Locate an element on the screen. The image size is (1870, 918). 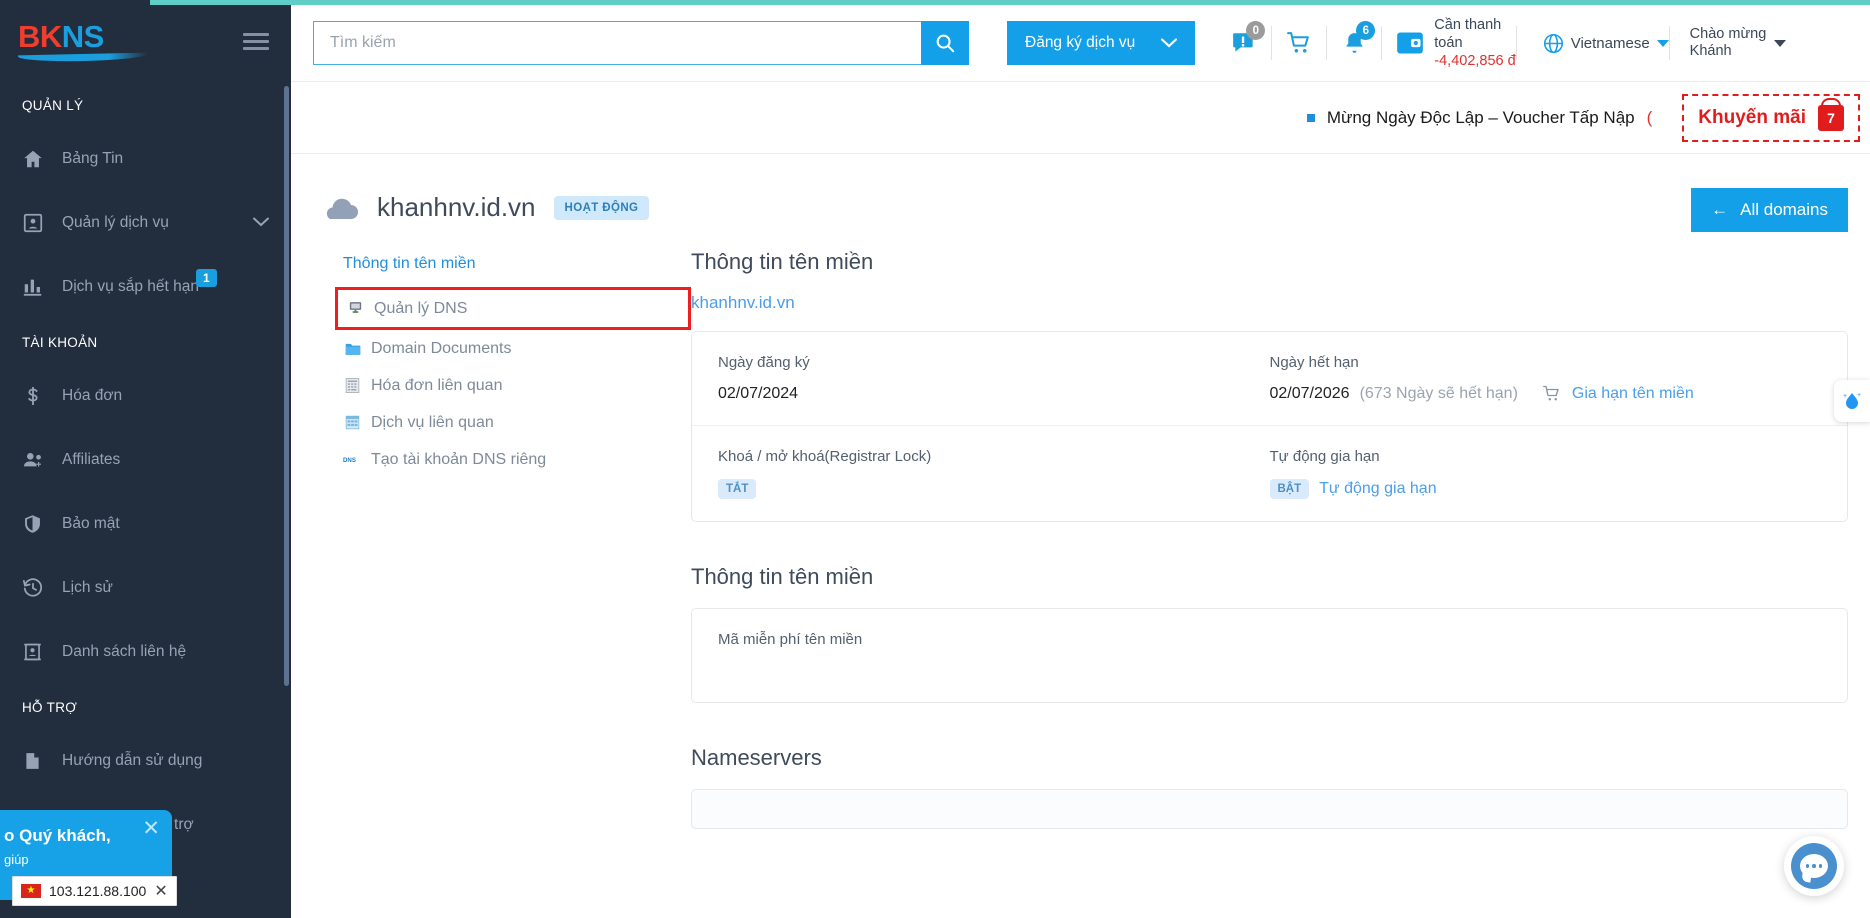
cart-button is located at coordinates (1299, 43).